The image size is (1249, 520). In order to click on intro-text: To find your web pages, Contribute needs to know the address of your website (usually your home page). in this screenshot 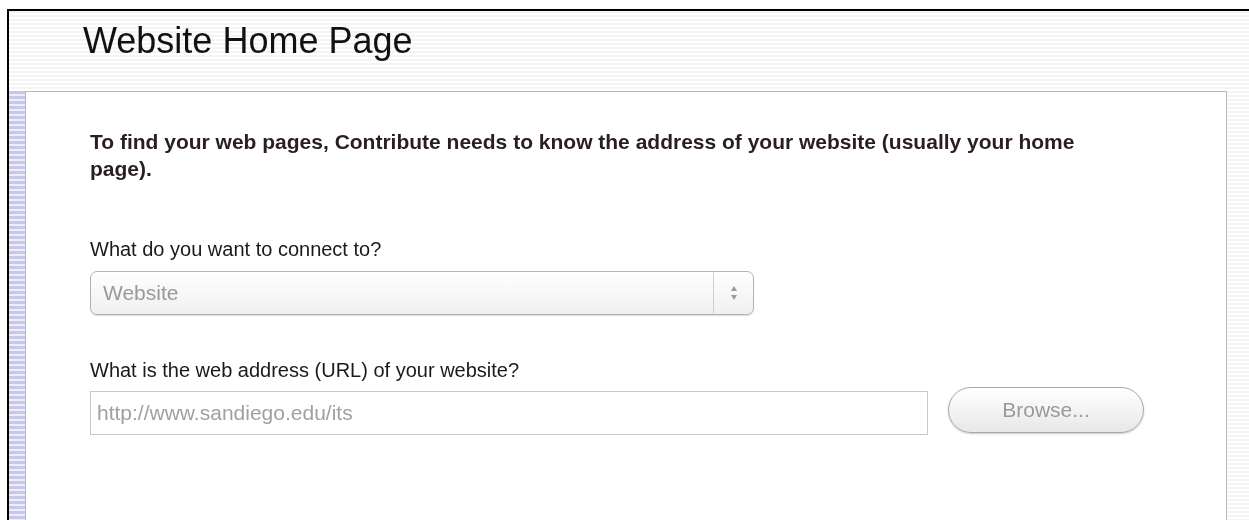, I will do `click(583, 155)`.